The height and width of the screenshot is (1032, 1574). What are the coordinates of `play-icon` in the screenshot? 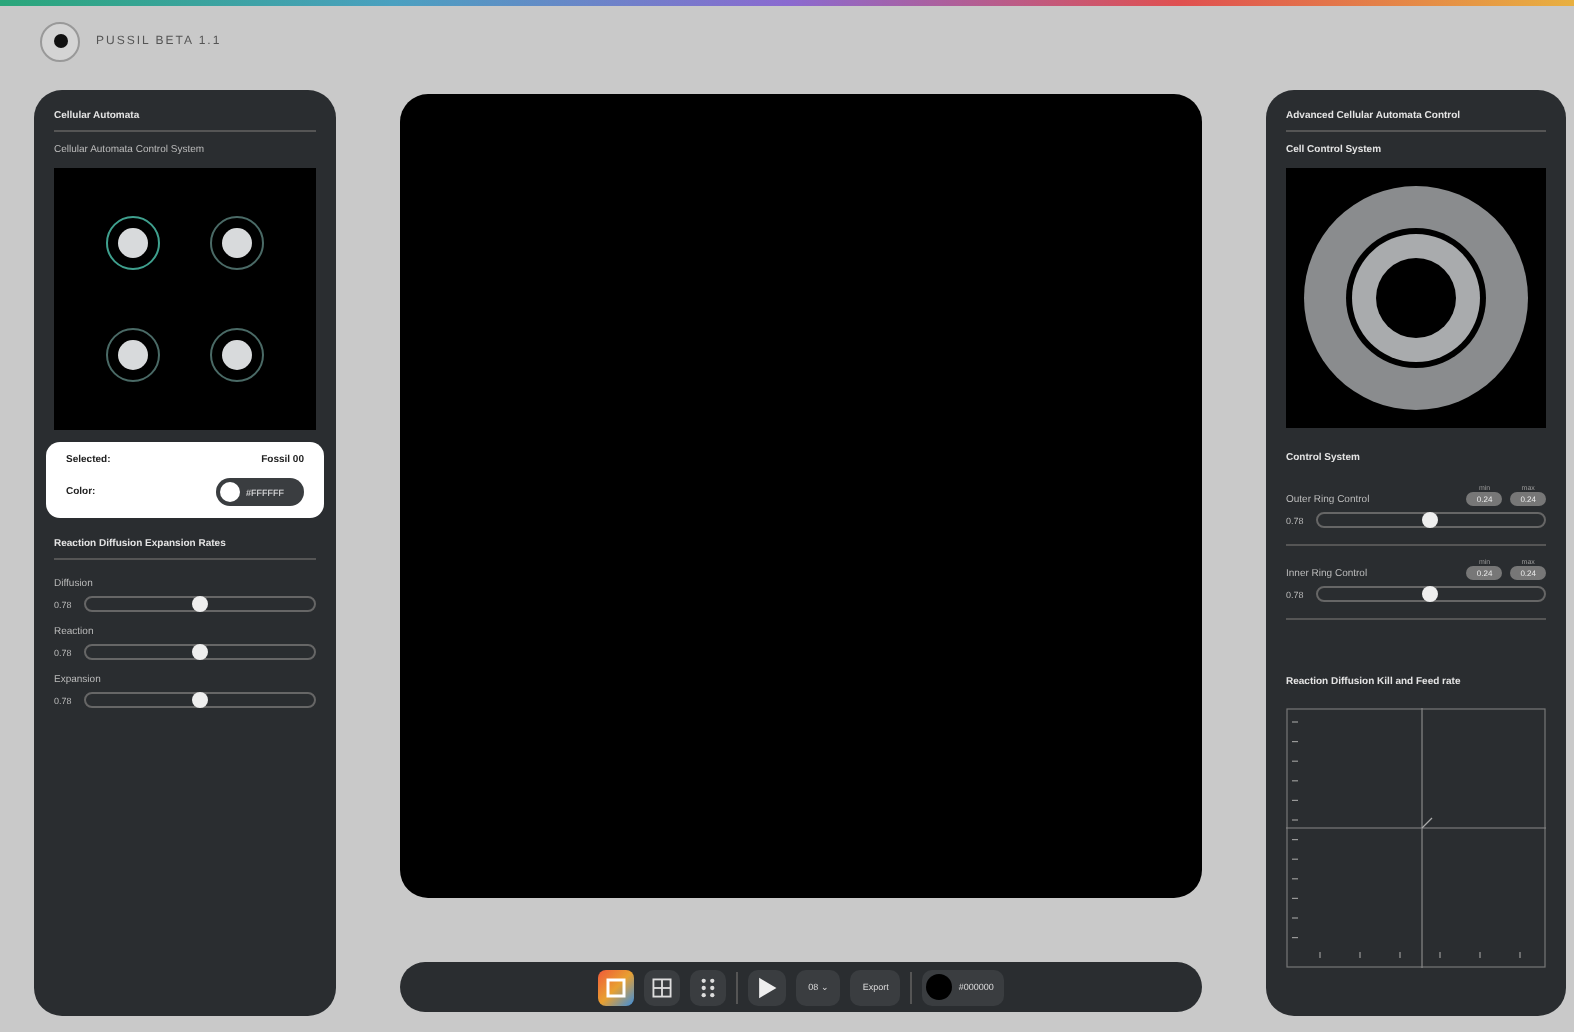 It's located at (767, 987).